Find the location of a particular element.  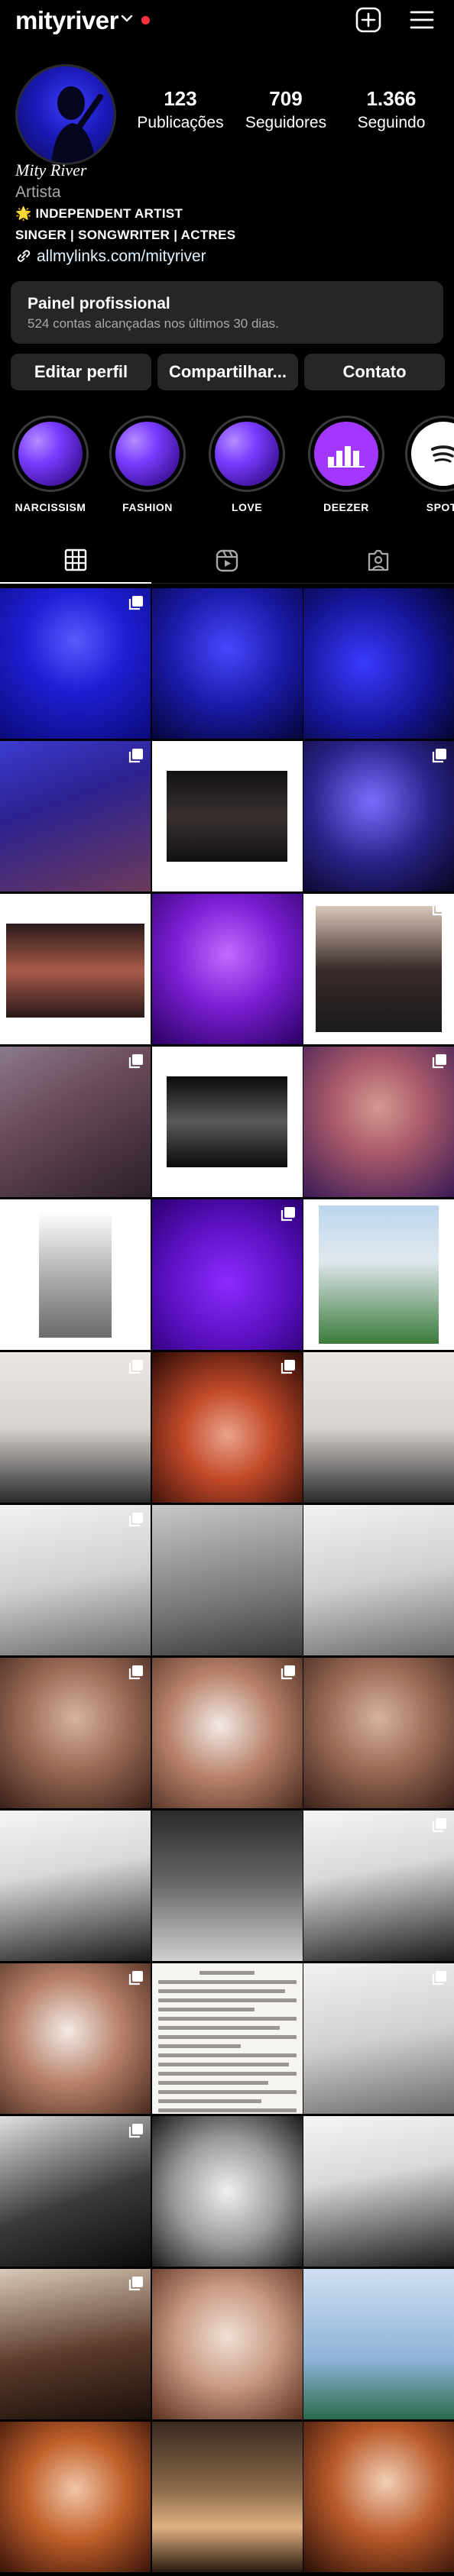

posts-count: 123 is located at coordinates (180, 98).